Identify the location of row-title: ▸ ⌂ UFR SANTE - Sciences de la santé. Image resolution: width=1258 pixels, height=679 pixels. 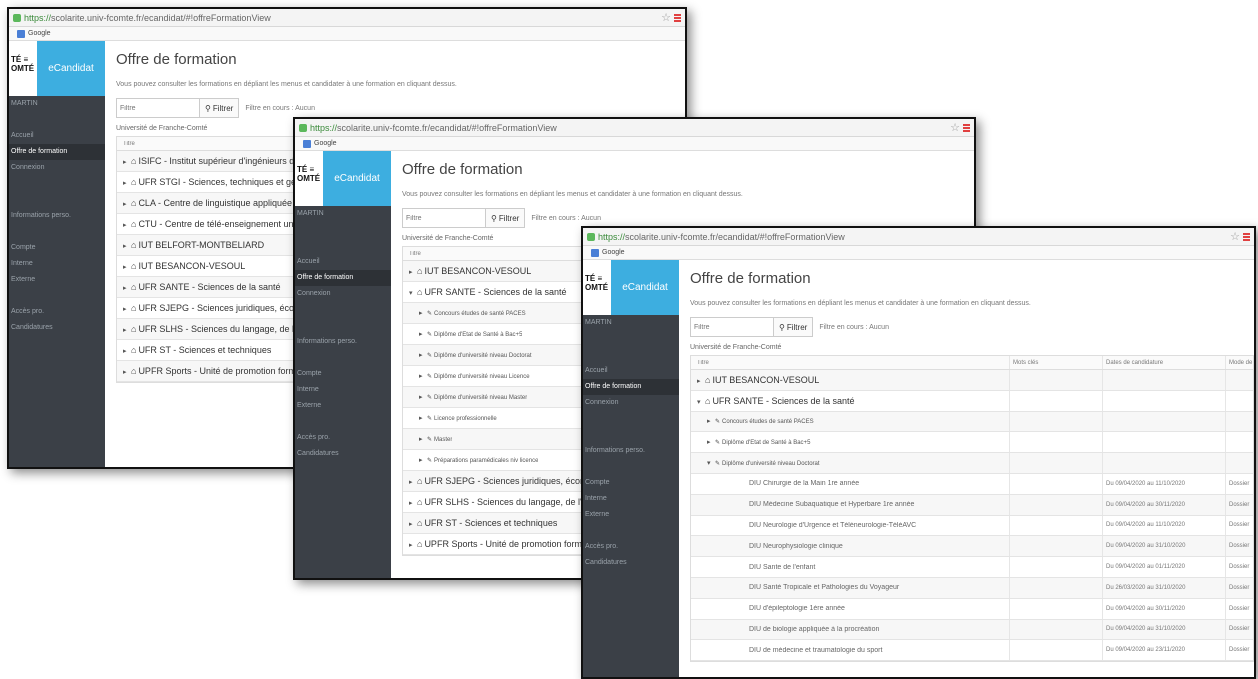
(199, 287).